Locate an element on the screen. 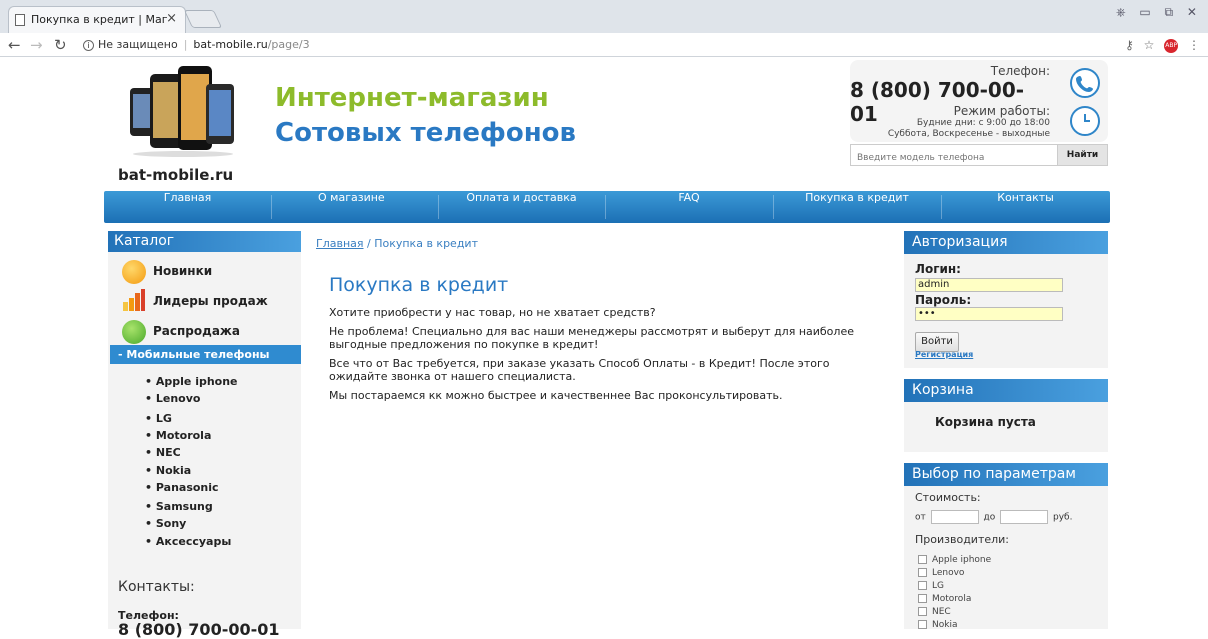 The image size is (1208, 639). phones-logo-image is located at coordinates (182, 111).